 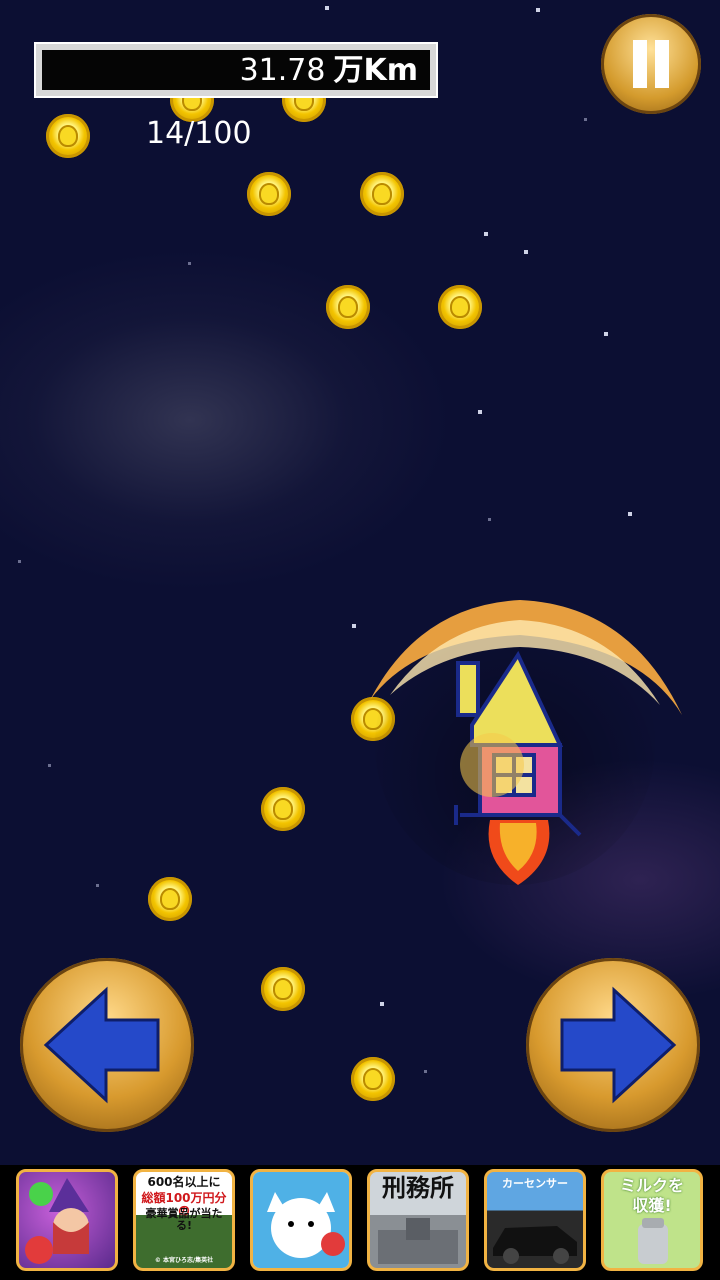 What do you see at coordinates (653, 1241) in the screenshot?
I see `milk-can-icon` at bounding box center [653, 1241].